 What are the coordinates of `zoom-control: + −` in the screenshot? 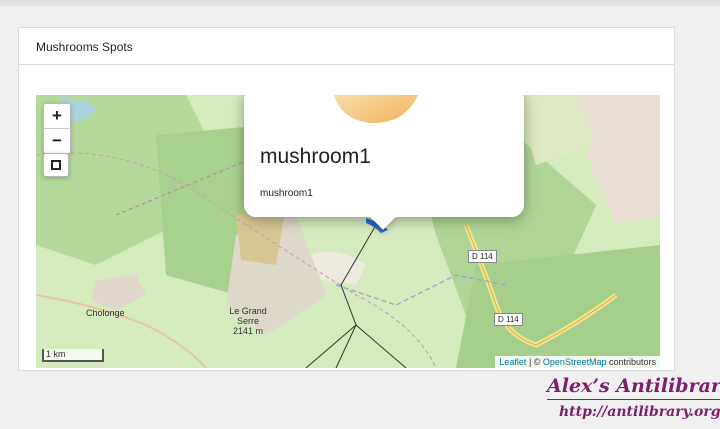 It's located at (57, 128).